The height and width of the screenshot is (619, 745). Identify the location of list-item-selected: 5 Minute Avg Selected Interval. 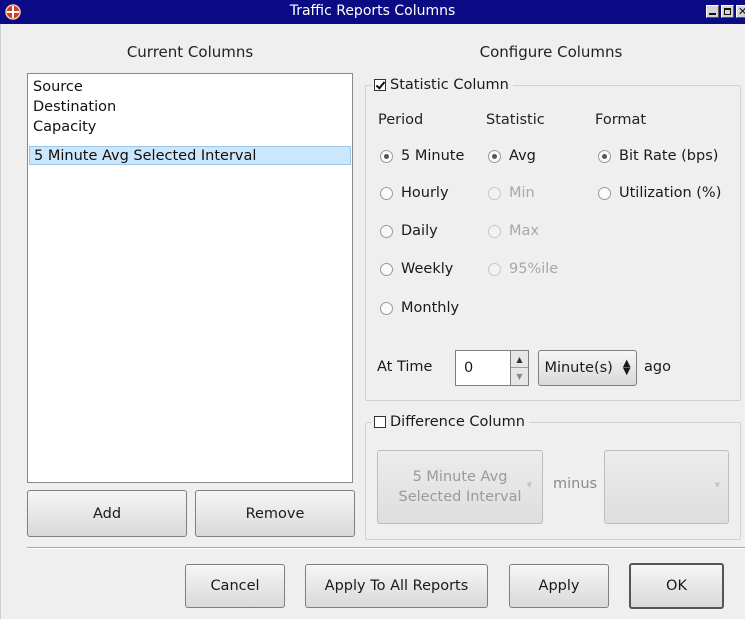
(190, 155).